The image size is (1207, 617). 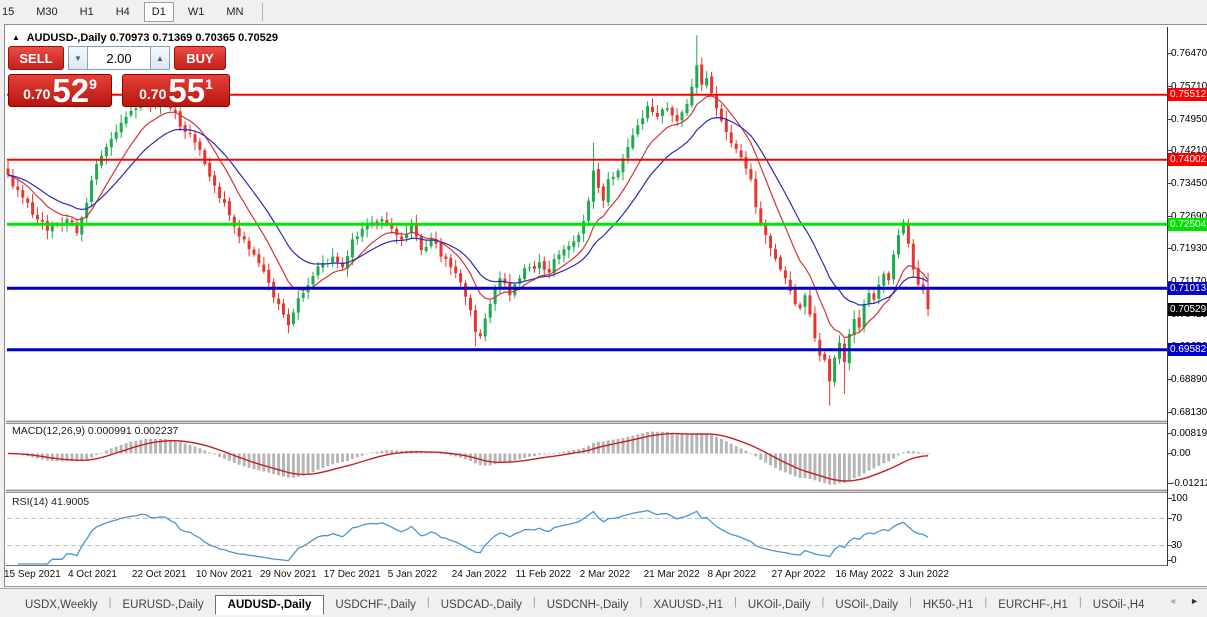 I want to click on price-tick-label: 0.68130, so click(x=1189, y=412).